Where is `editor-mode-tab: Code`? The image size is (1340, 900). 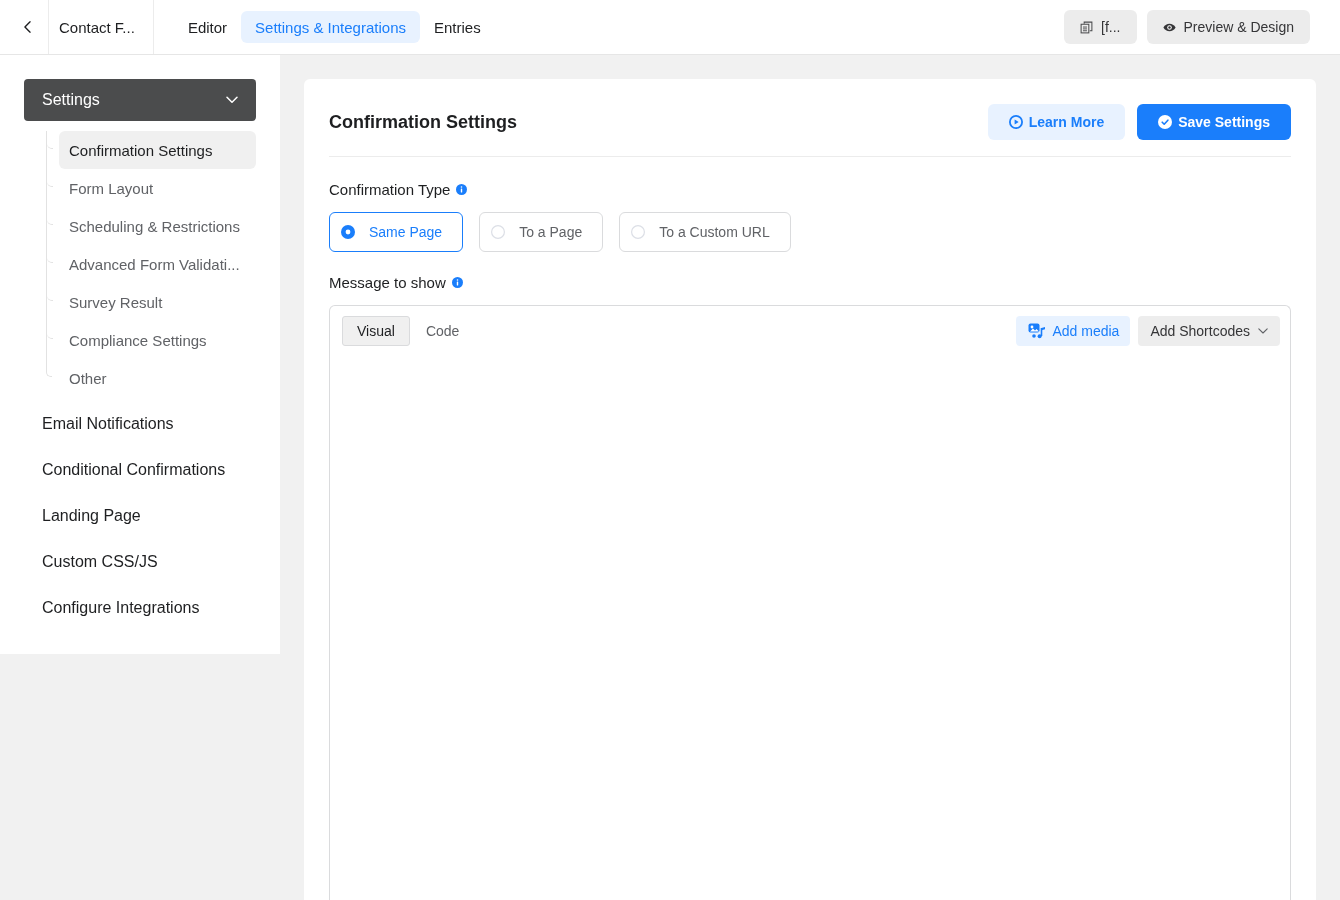
editor-mode-tab: Code is located at coordinates (442, 331).